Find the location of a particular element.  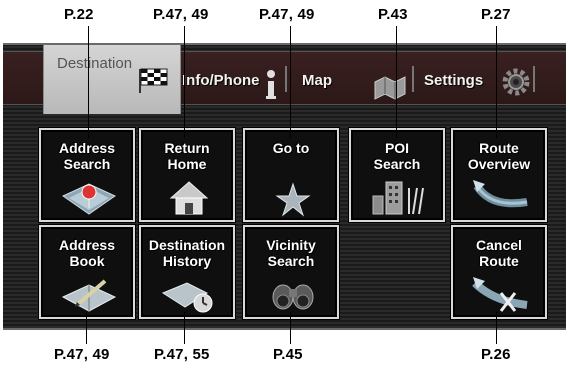

binoculars-icon is located at coordinates (293, 297).